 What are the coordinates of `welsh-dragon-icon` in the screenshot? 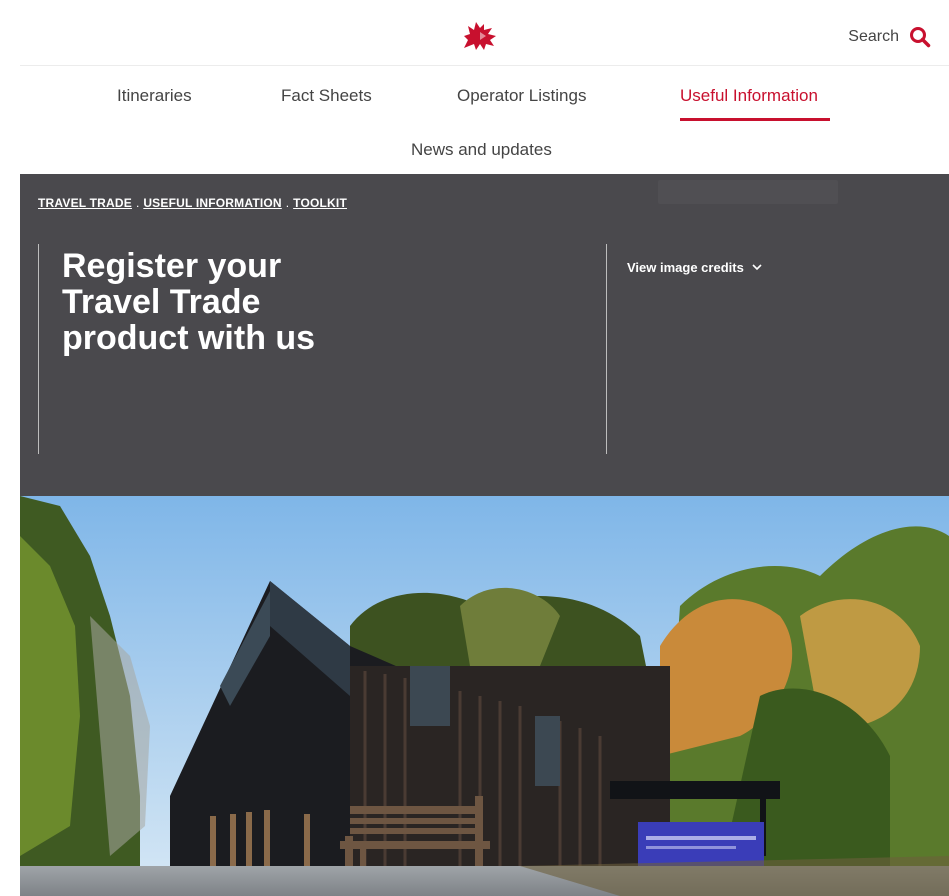 It's located at (480, 36).